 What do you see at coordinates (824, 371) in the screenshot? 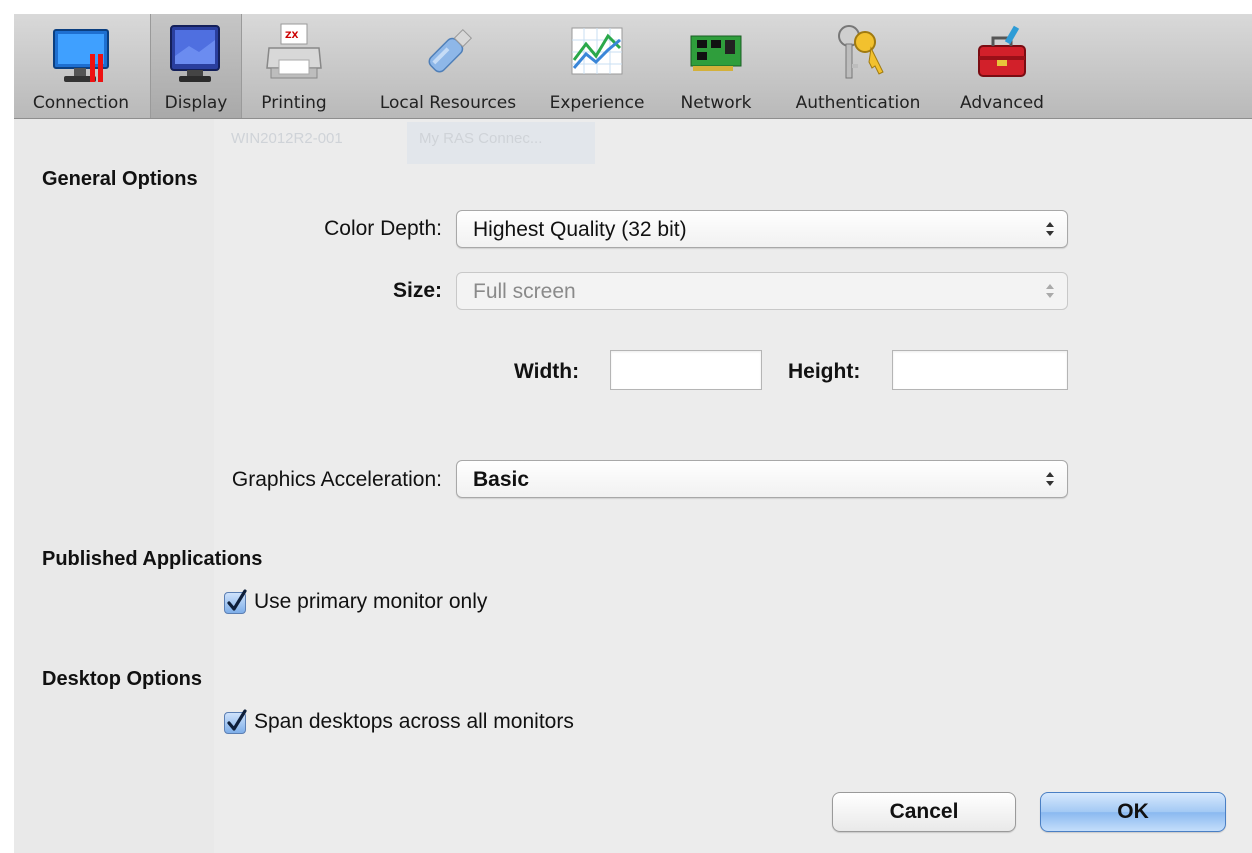
I see `height-label: Height:` at bounding box center [824, 371].